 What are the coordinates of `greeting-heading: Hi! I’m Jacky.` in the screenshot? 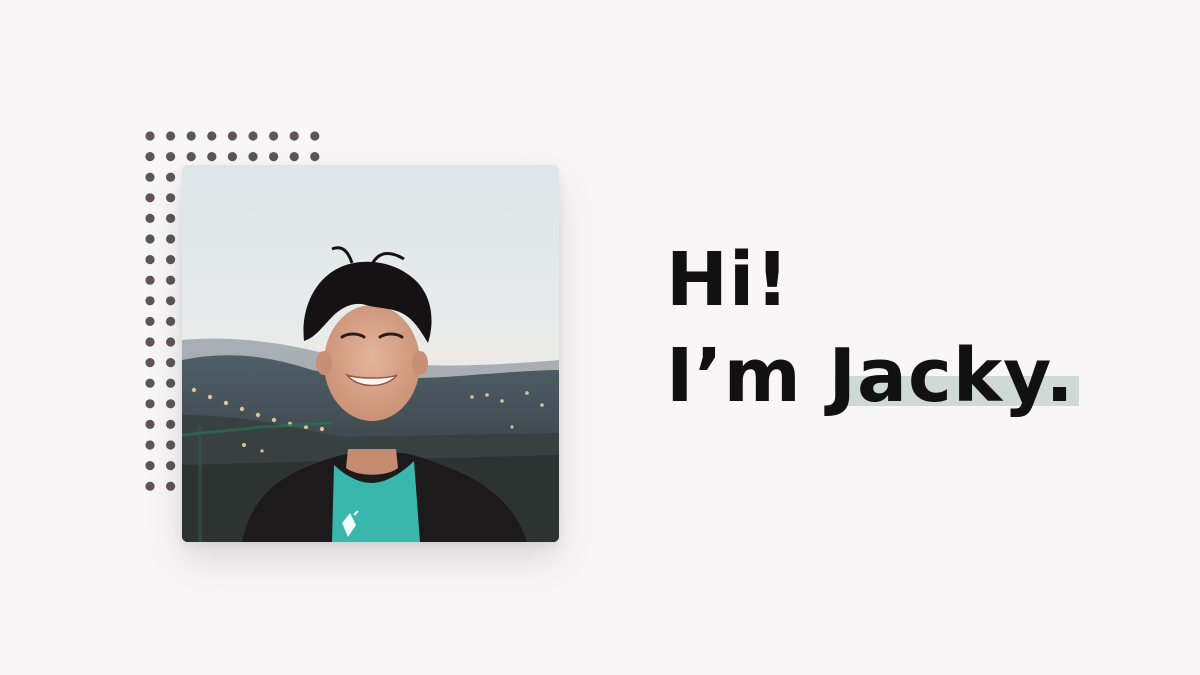 It's located at (872, 328).